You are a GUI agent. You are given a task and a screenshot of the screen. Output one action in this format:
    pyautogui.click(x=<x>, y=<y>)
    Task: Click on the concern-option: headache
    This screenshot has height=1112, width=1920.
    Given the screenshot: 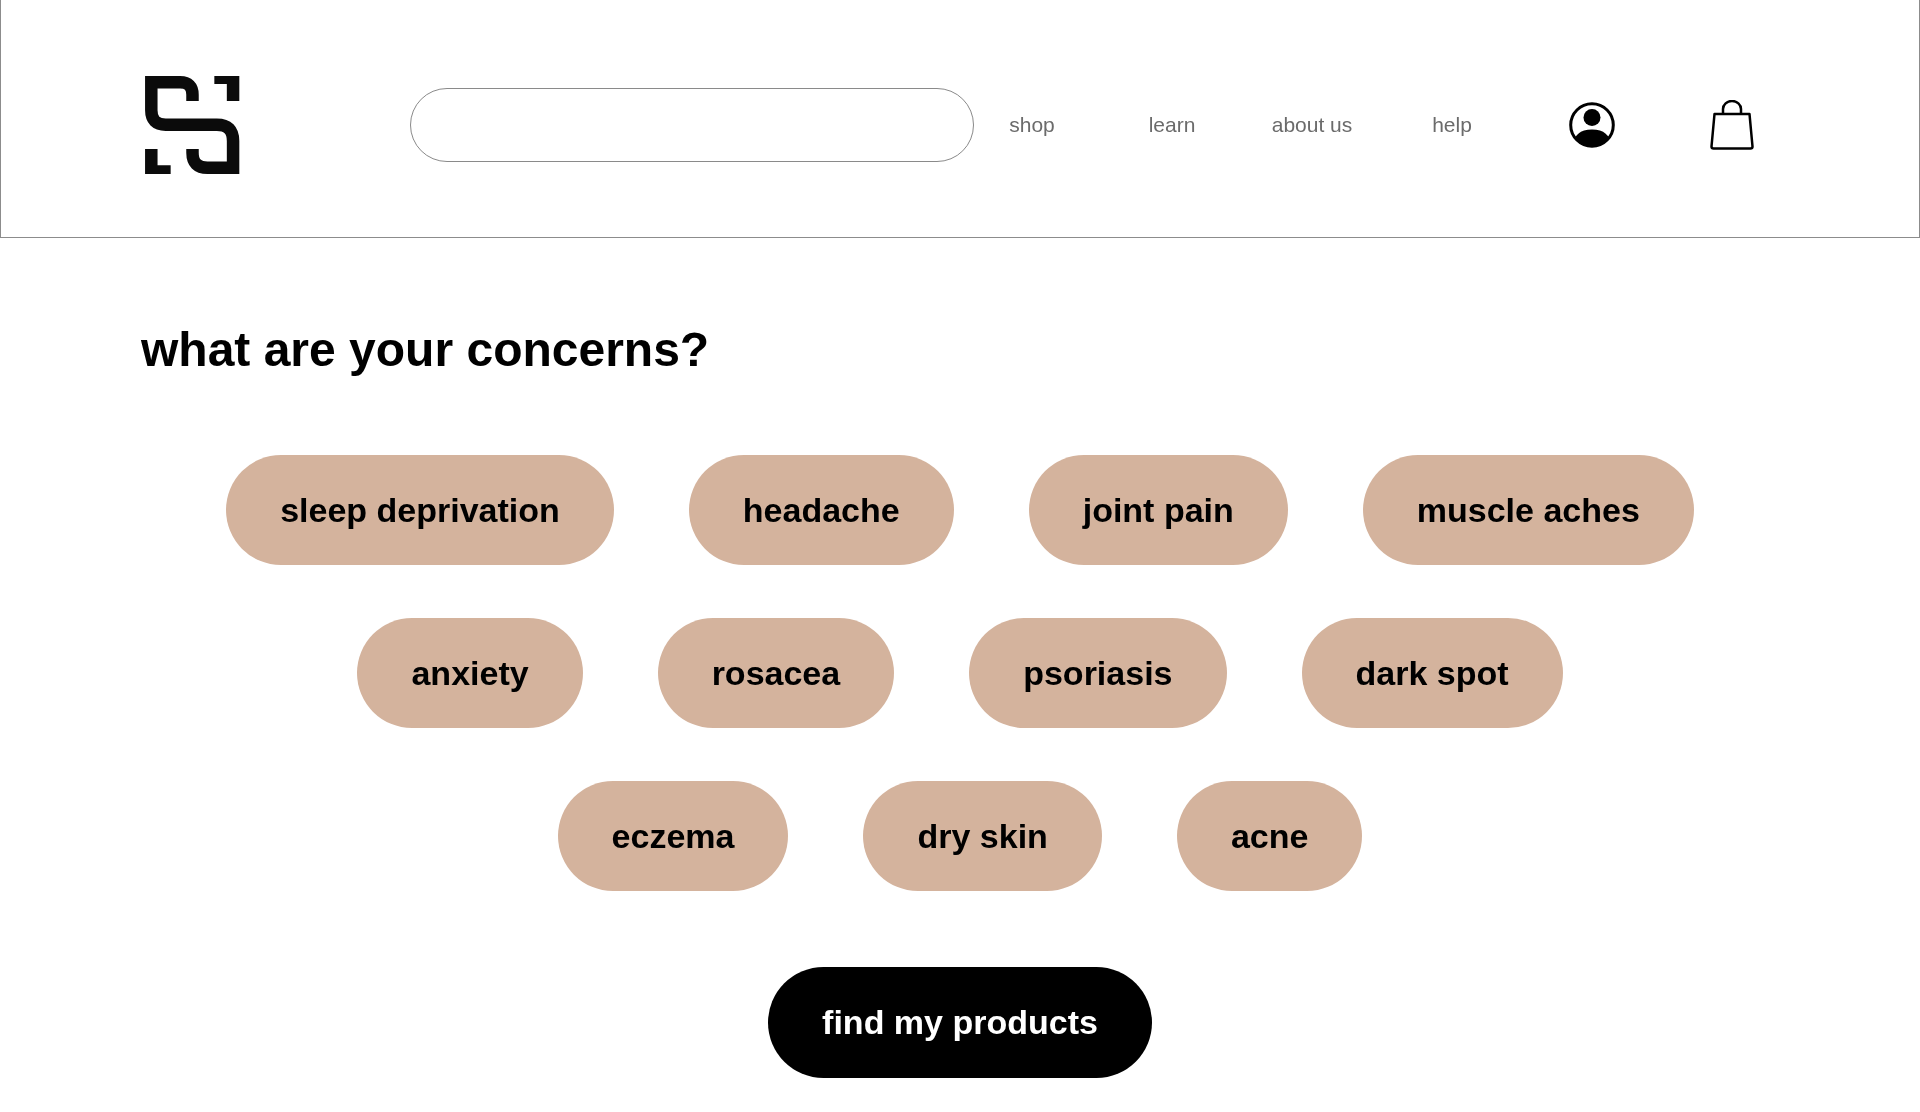 What is the action you would take?
    pyautogui.click(x=821, y=510)
    